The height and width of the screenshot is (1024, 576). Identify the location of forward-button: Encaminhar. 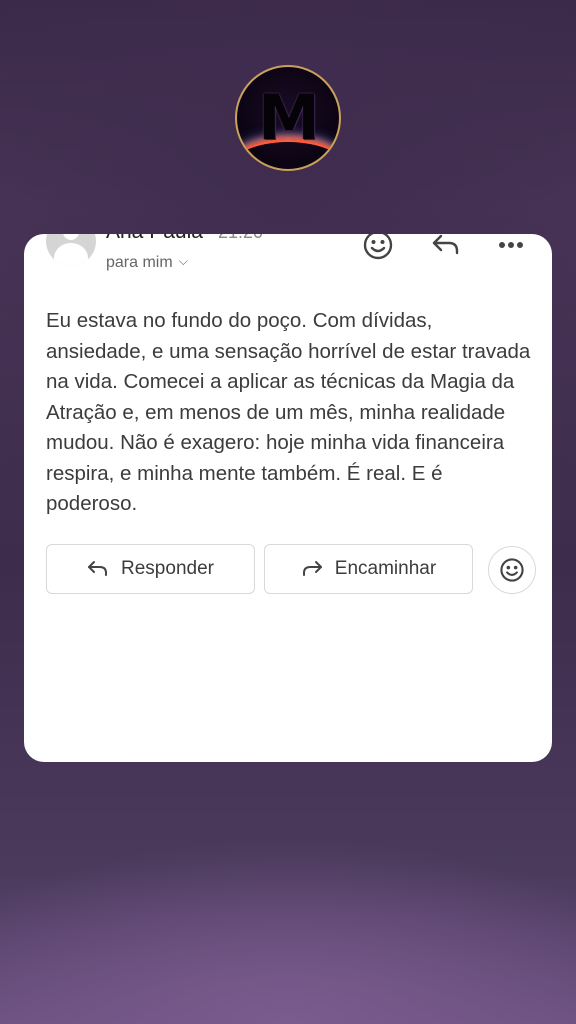
(368, 569).